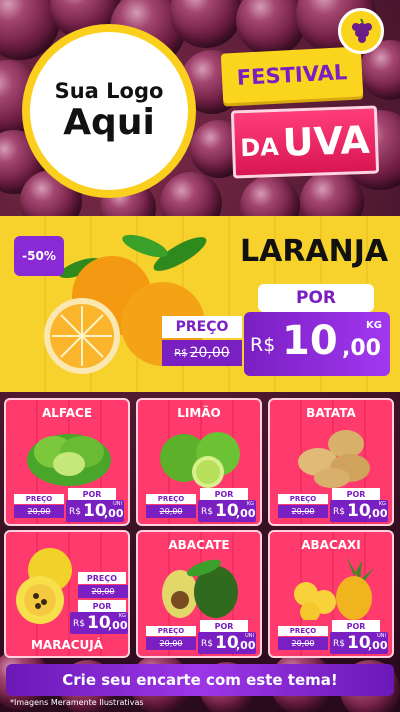 This screenshot has width=400, height=712. What do you see at coordinates (259, 147) in the screenshot?
I see `festival-da-label: DA` at bounding box center [259, 147].